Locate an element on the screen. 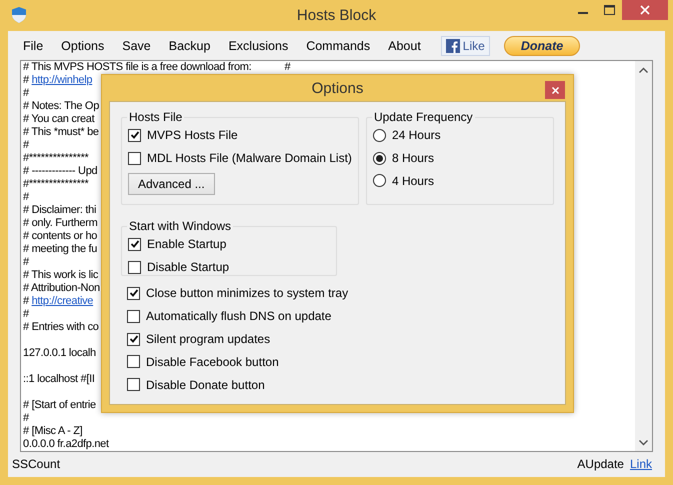 The image size is (673, 485). group-title: Start with Windows is located at coordinates (180, 226).